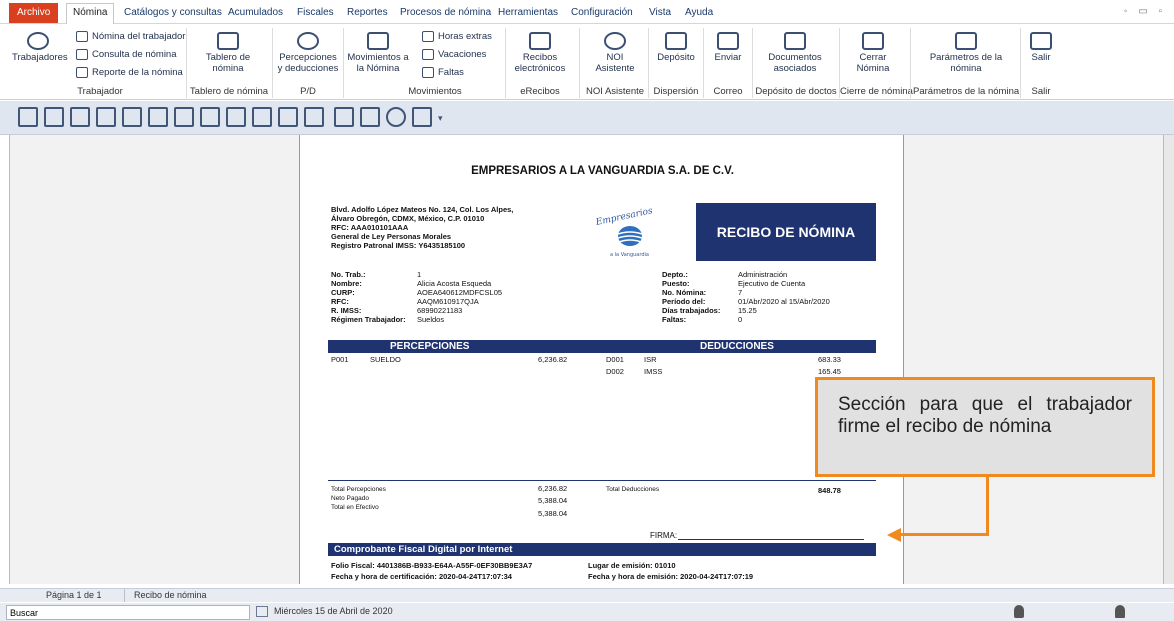 This screenshot has height=621, width=1174. Describe the element at coordinates (129, 73) in the screenshot. I see `reporte-nomina-button: Reporte de la nómina` at that location.